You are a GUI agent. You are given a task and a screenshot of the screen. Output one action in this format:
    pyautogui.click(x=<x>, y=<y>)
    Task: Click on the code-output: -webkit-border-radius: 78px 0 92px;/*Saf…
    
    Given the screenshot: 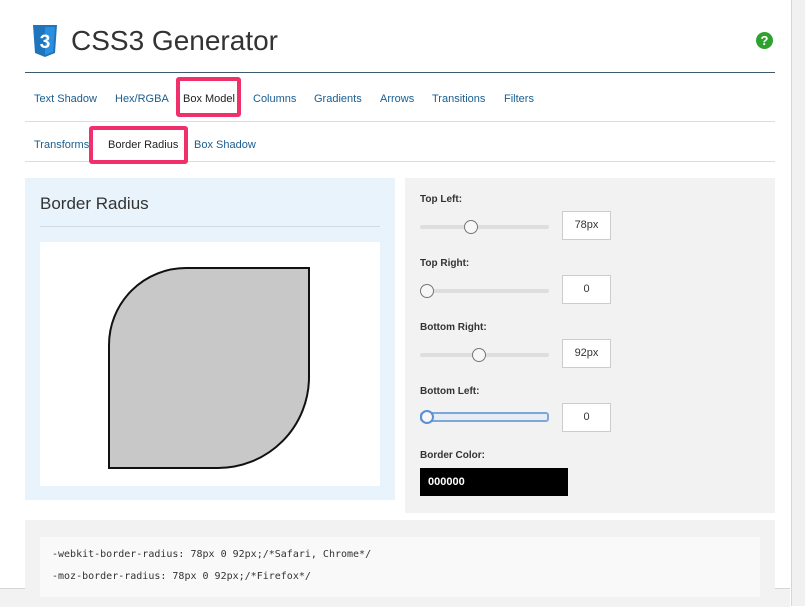 What is the action you would take?
    pyautogui.click(x=400, y=567)
    